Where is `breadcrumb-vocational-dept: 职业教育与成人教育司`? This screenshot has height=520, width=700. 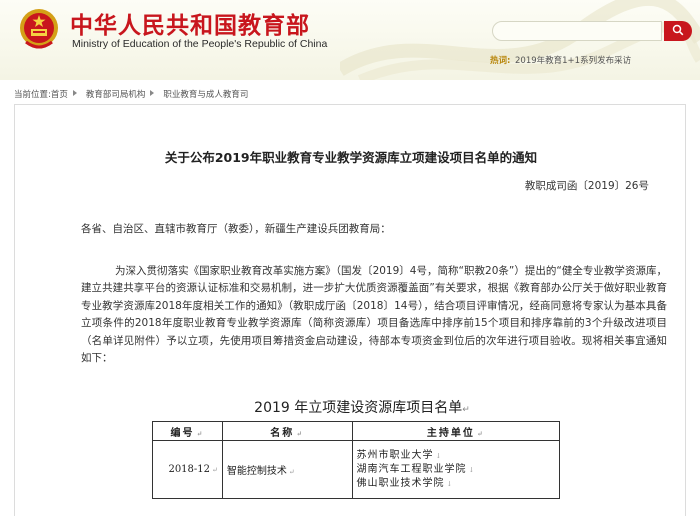 breadcrumb-vocational-dept: 职业教育与成人教育司 is located at coordinates (205, 94).